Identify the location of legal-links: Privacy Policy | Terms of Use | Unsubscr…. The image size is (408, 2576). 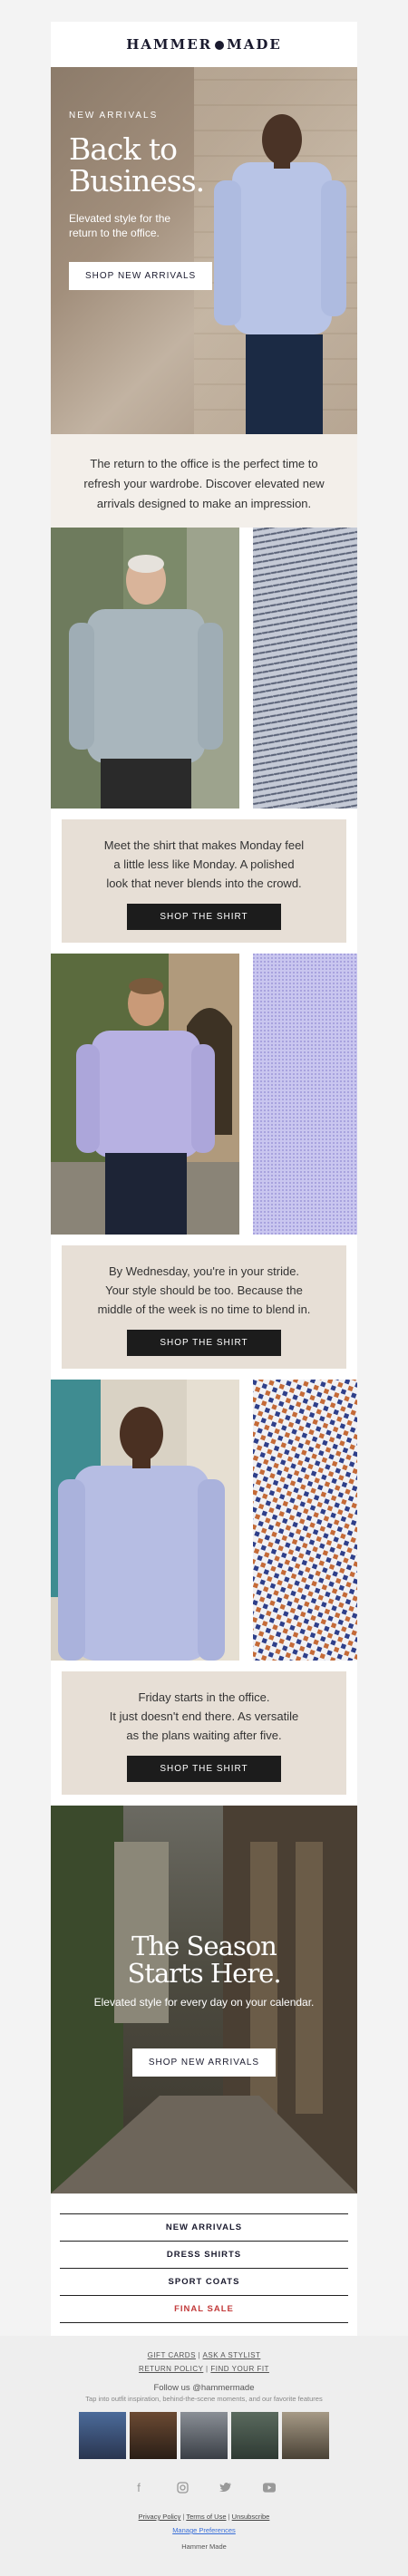
(204, 2523).